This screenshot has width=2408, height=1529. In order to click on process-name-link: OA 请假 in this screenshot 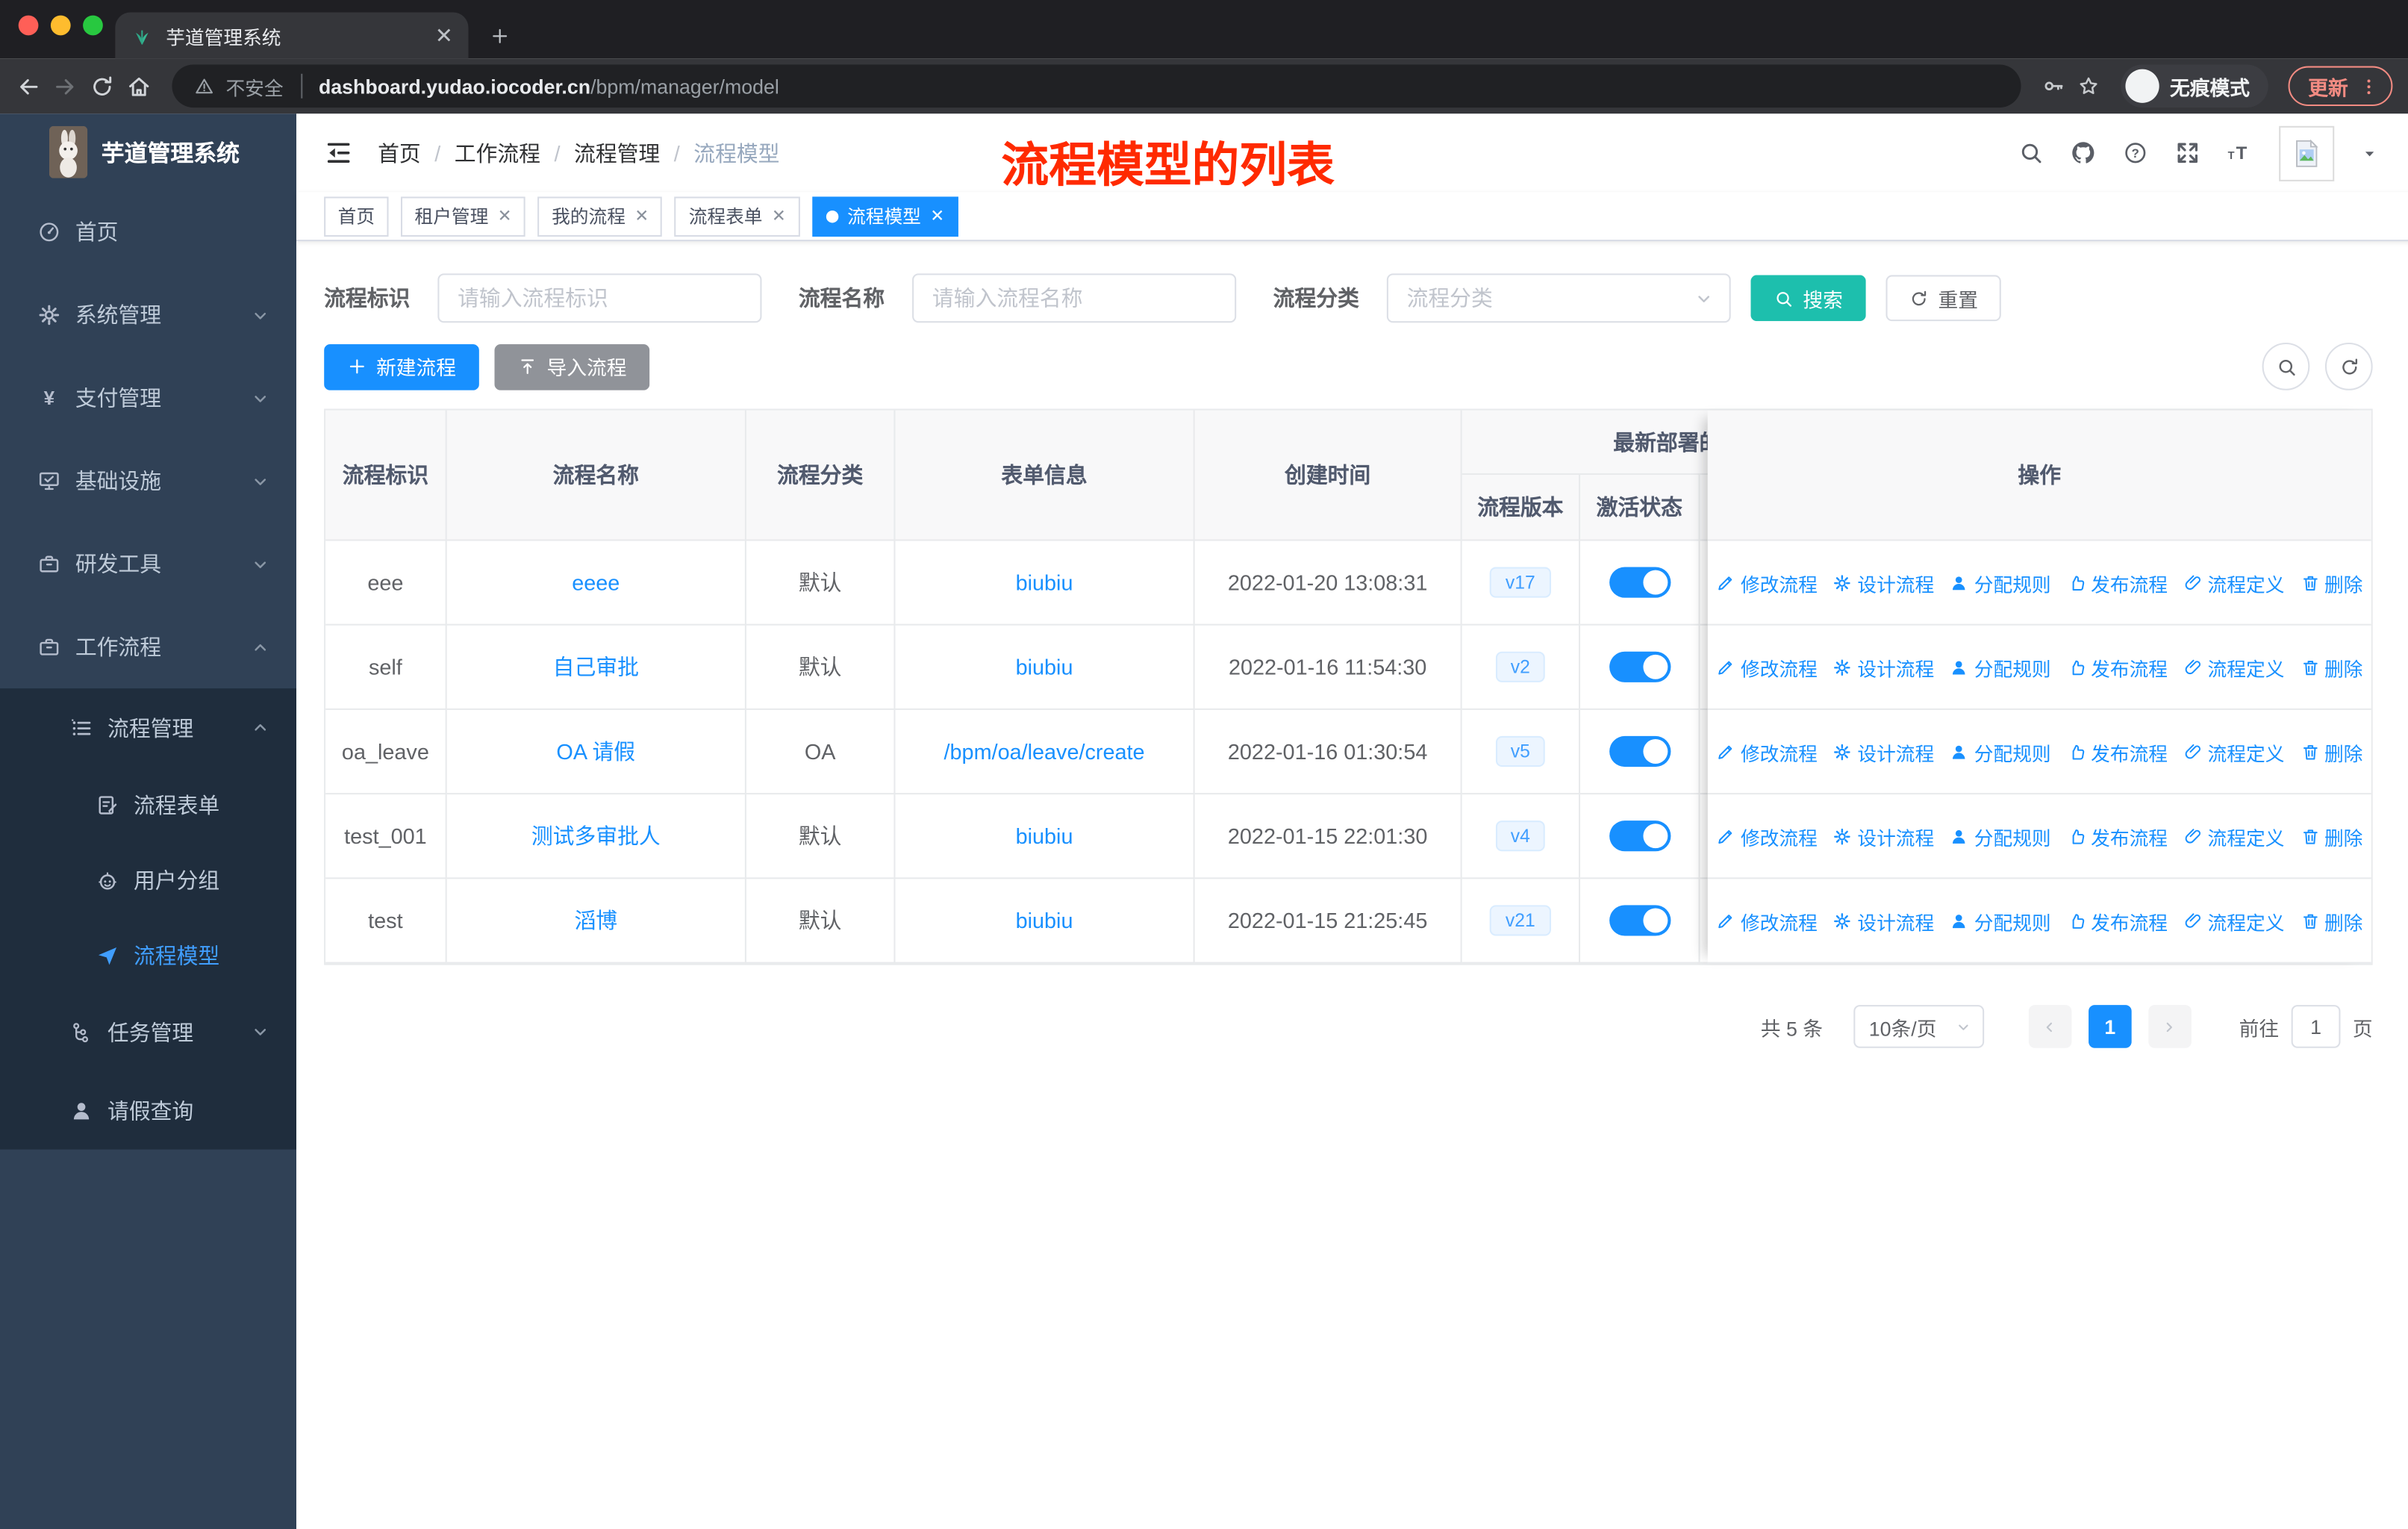, I will do `click(595, 751)`.